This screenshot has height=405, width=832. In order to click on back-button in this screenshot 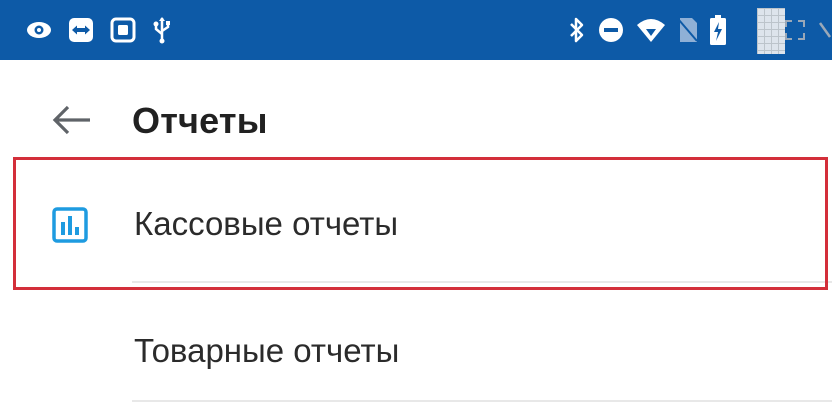, I will do `click(72, 120)`.